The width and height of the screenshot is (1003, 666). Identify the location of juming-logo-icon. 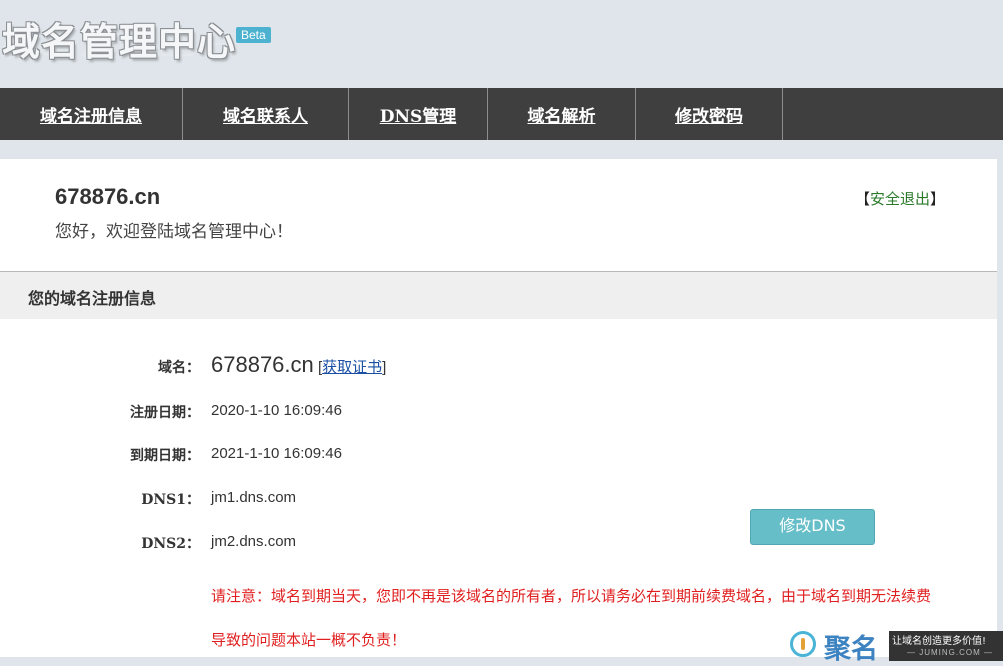
(803, 644).